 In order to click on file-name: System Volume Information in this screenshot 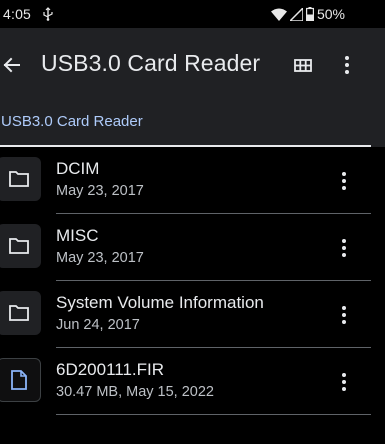, I will do `click(160, 302)`.